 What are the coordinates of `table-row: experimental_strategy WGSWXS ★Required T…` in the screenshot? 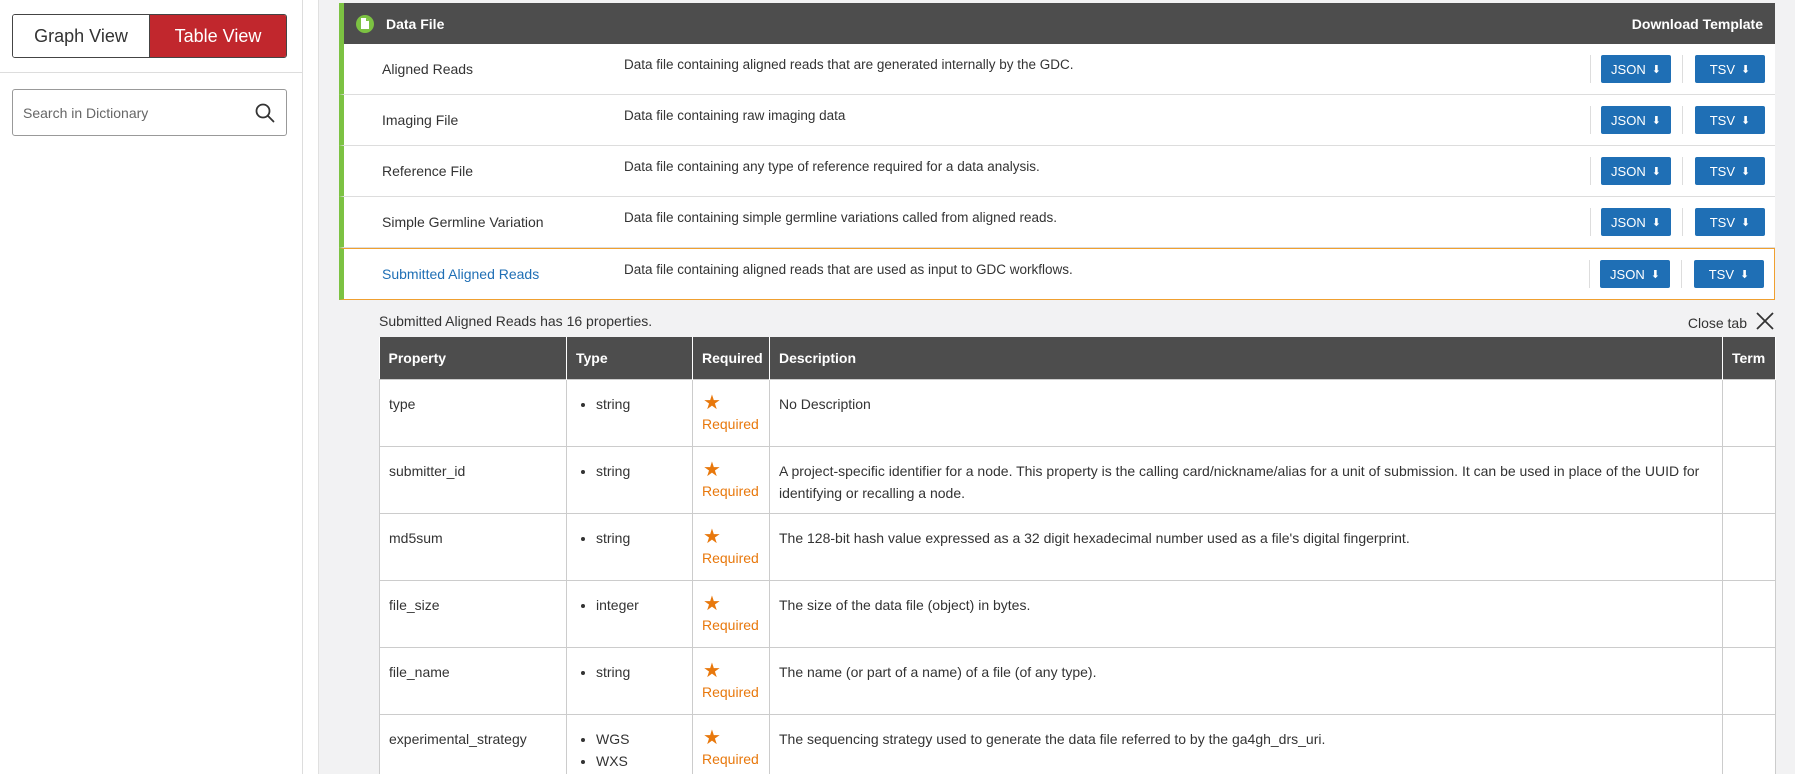 It's located at (1077, 743).